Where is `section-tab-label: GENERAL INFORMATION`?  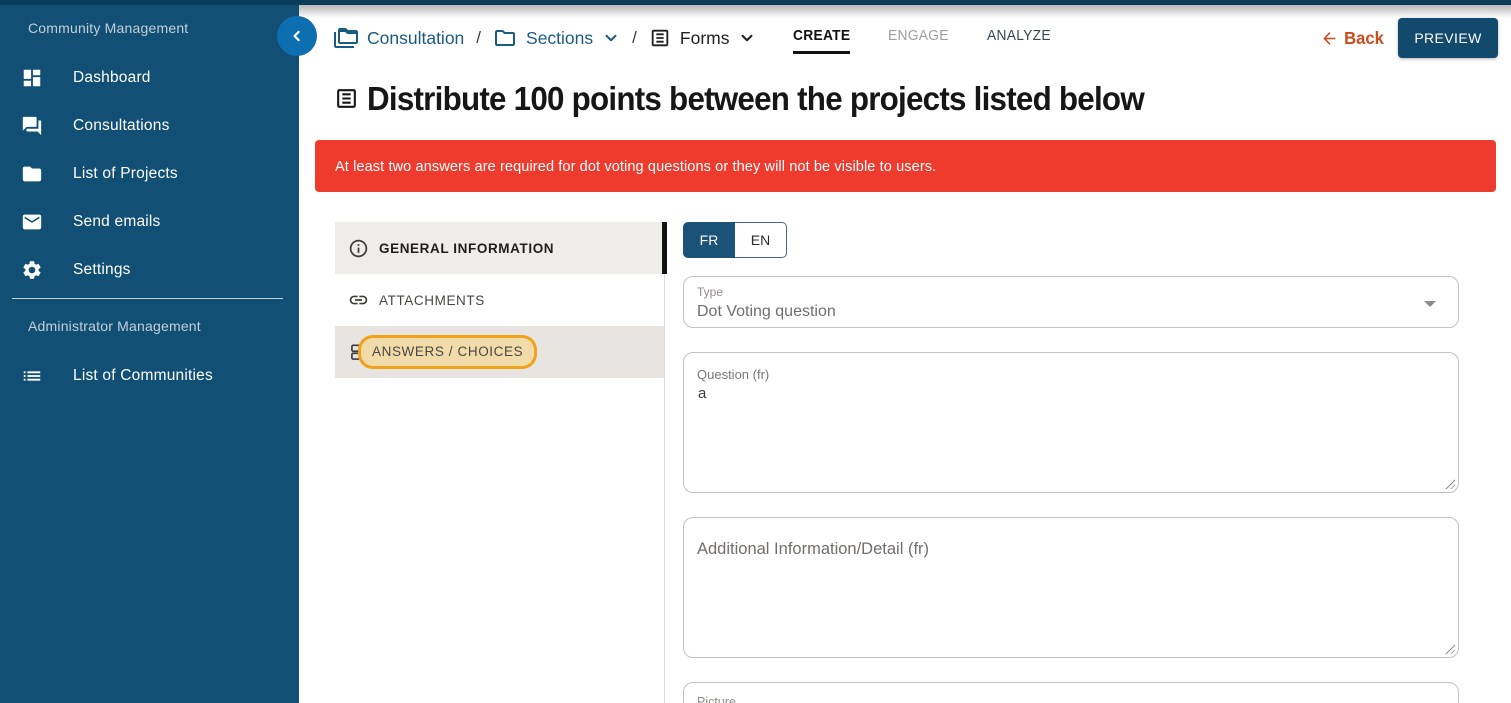 section-tab-label: GENERAL INFORMATION is located at coordinates (467, 248).